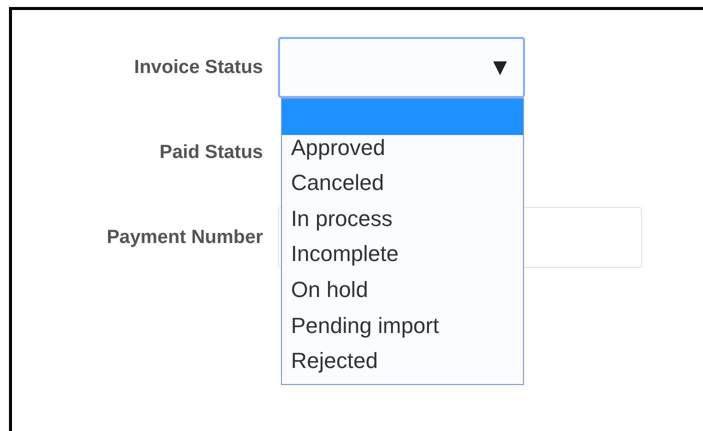 The width and height of the screenshot is (703, 431). What do you see at coordinates (500, 67) in the screenshot?
I see `caret-icon: ▼` at bounding box center [500, 67].